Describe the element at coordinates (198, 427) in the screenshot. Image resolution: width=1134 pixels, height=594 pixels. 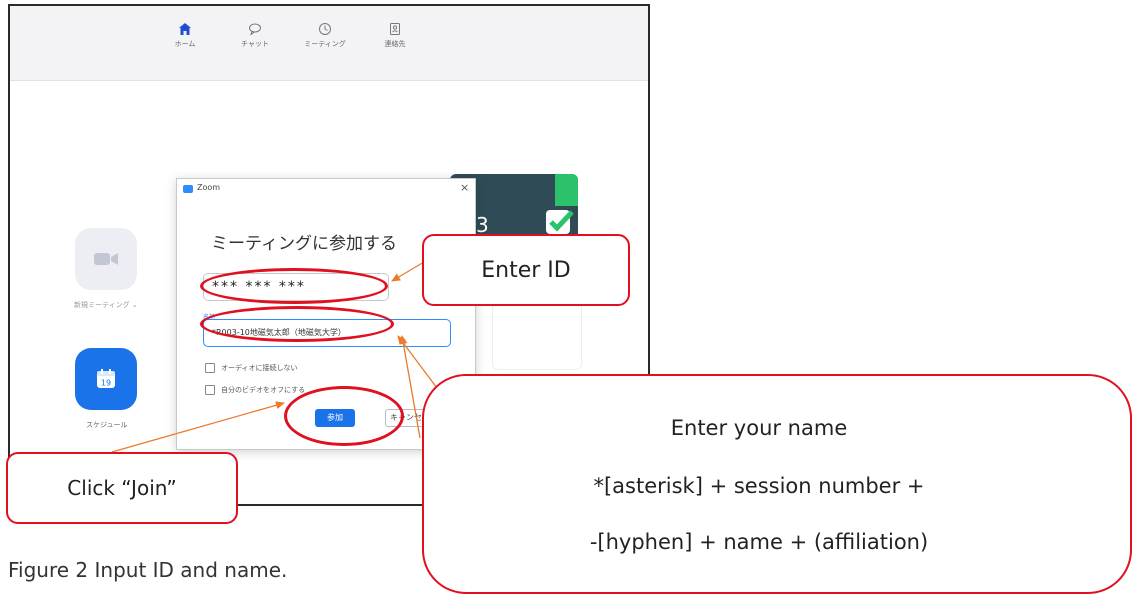
I see `arrow-to-join` at that location.